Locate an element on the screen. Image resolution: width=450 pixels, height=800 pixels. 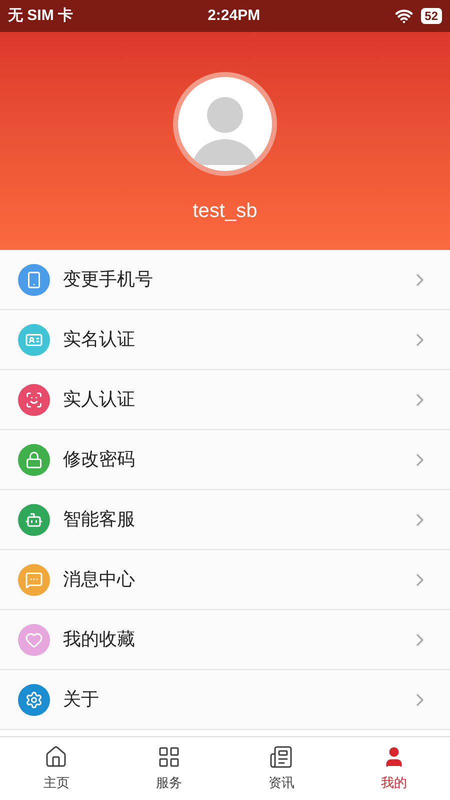
person-silhouette-icon is located at coordinates (225, 124).